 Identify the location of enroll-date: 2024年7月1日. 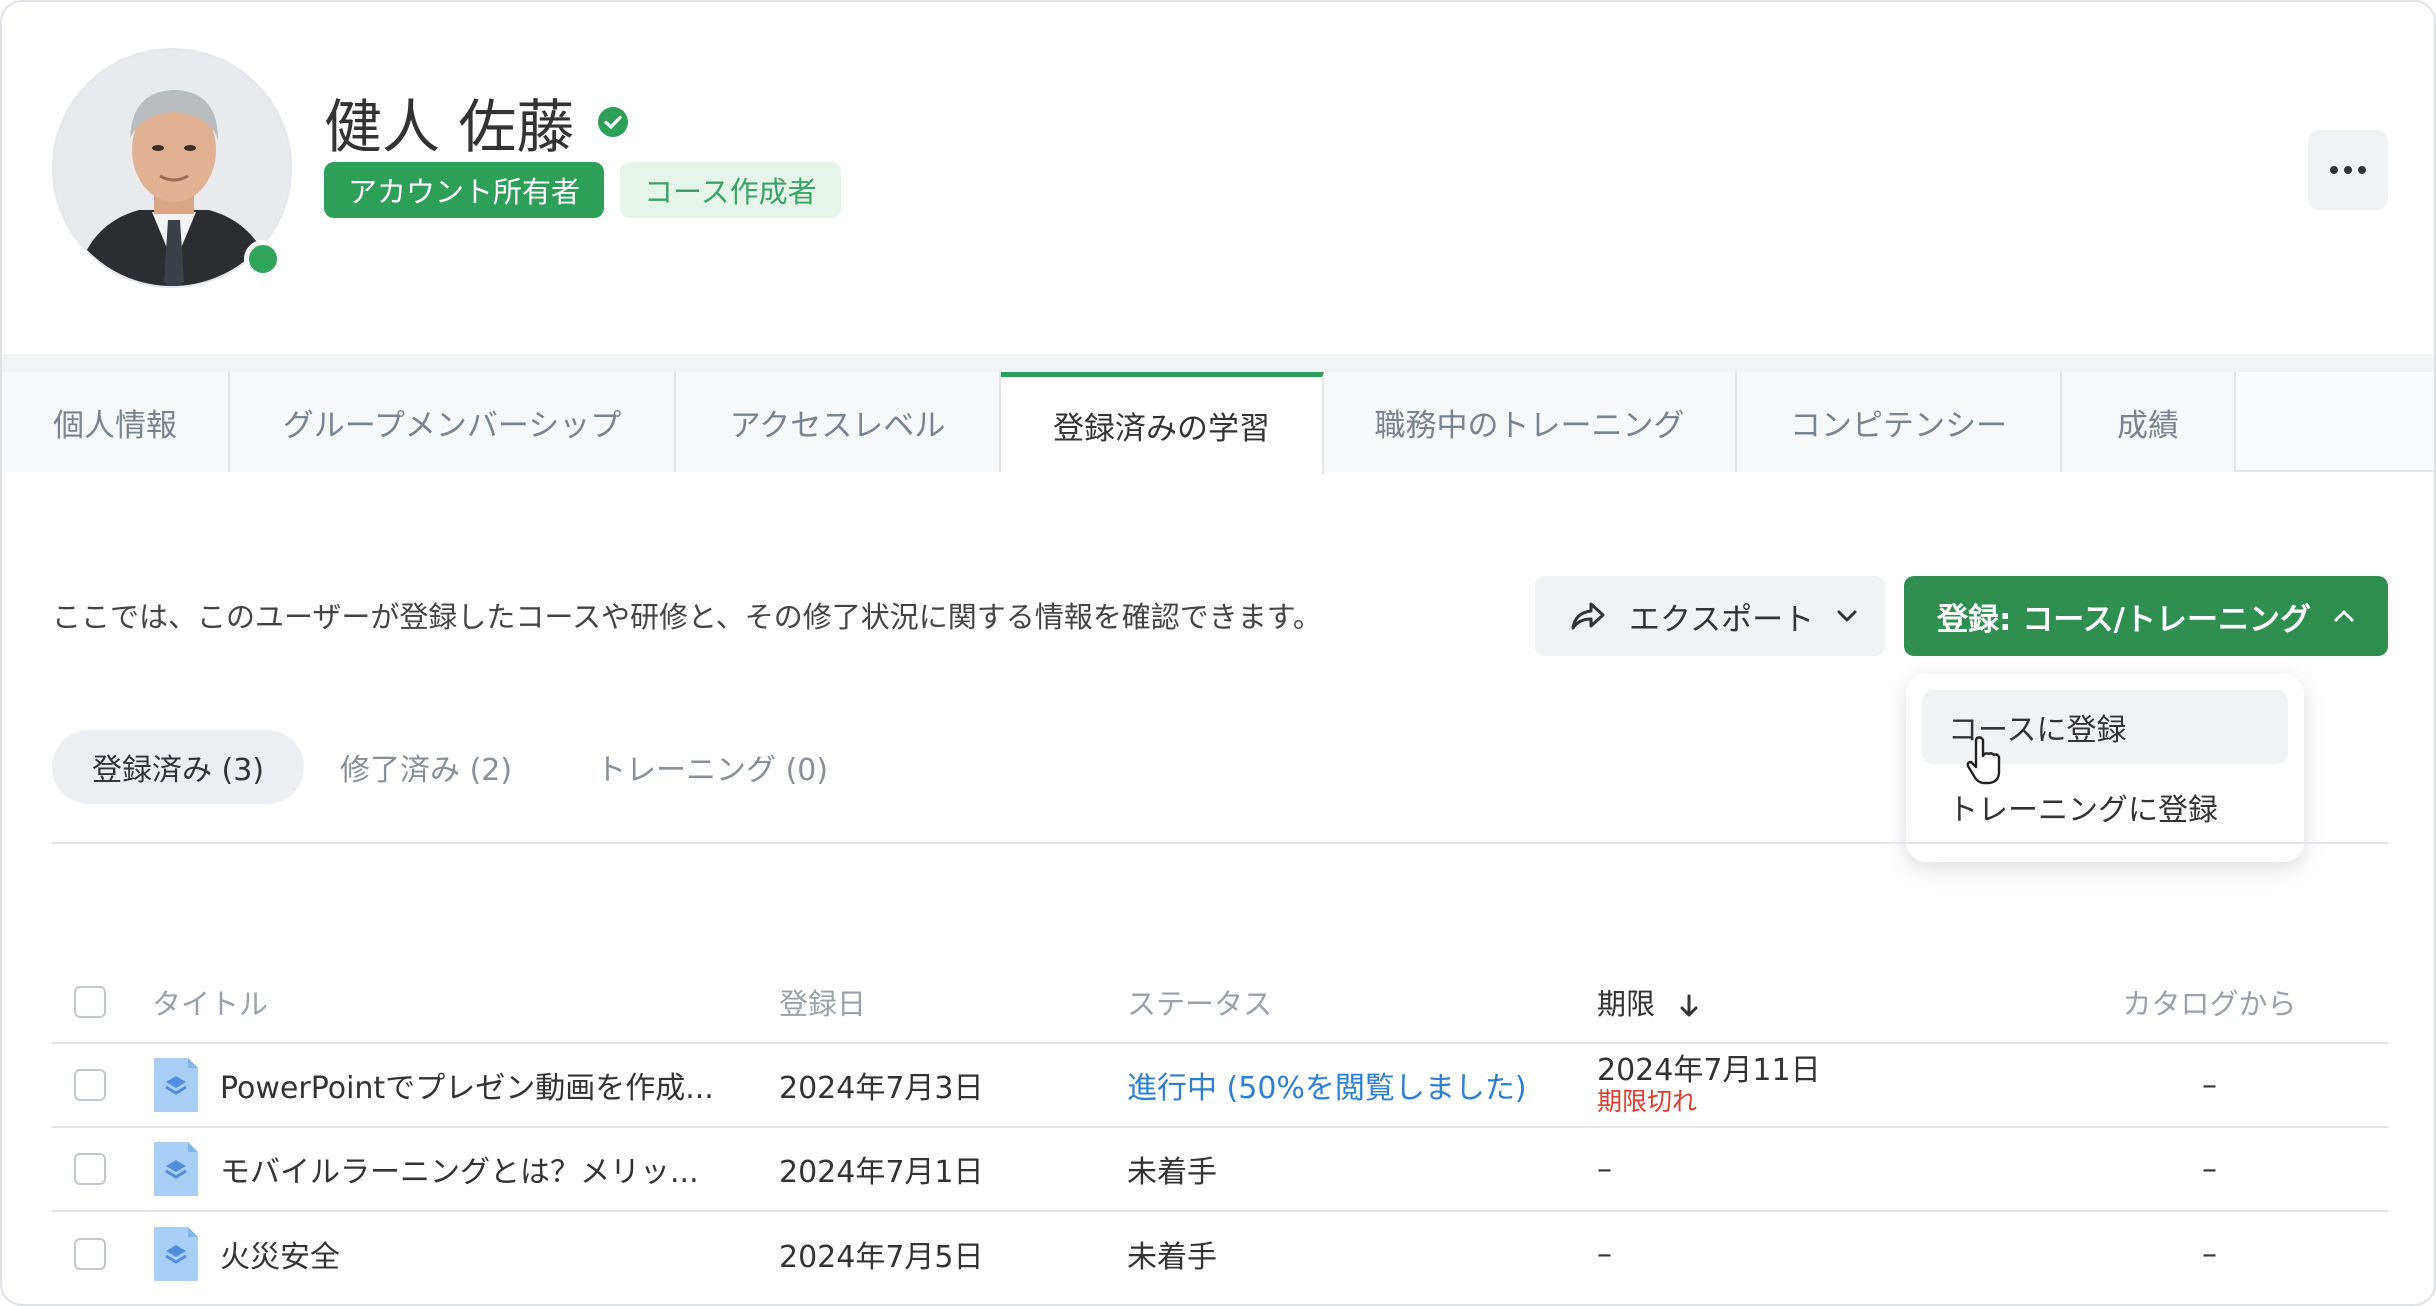
(881, 1172).